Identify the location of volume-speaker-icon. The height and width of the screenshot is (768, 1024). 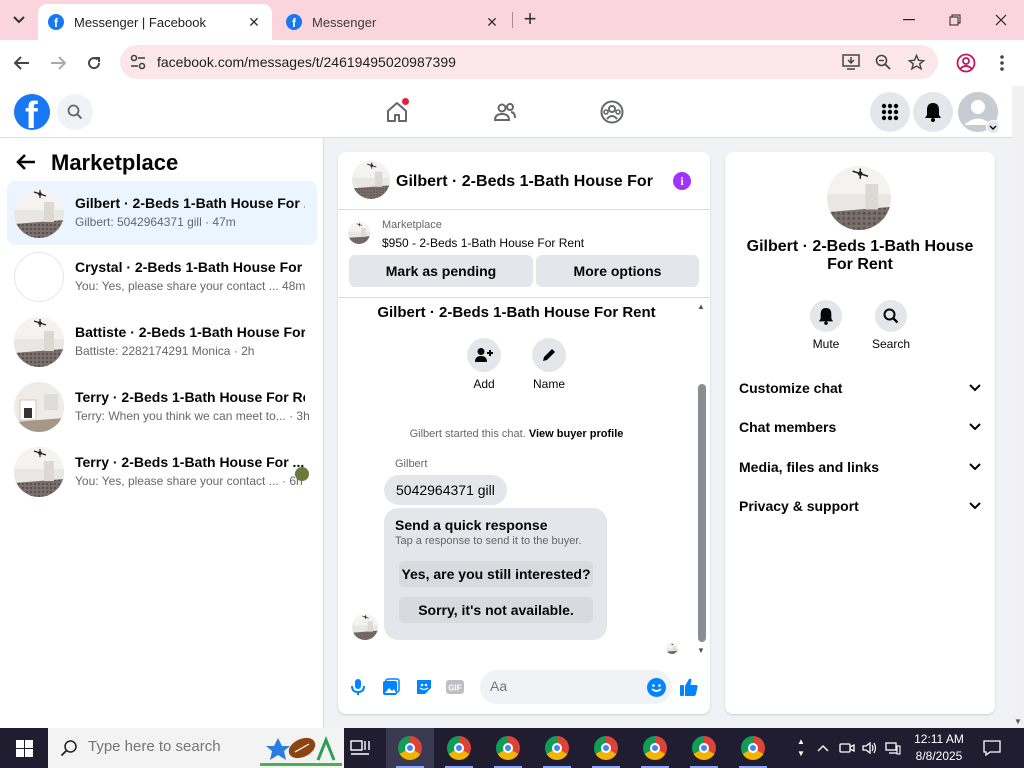
(870, 748).